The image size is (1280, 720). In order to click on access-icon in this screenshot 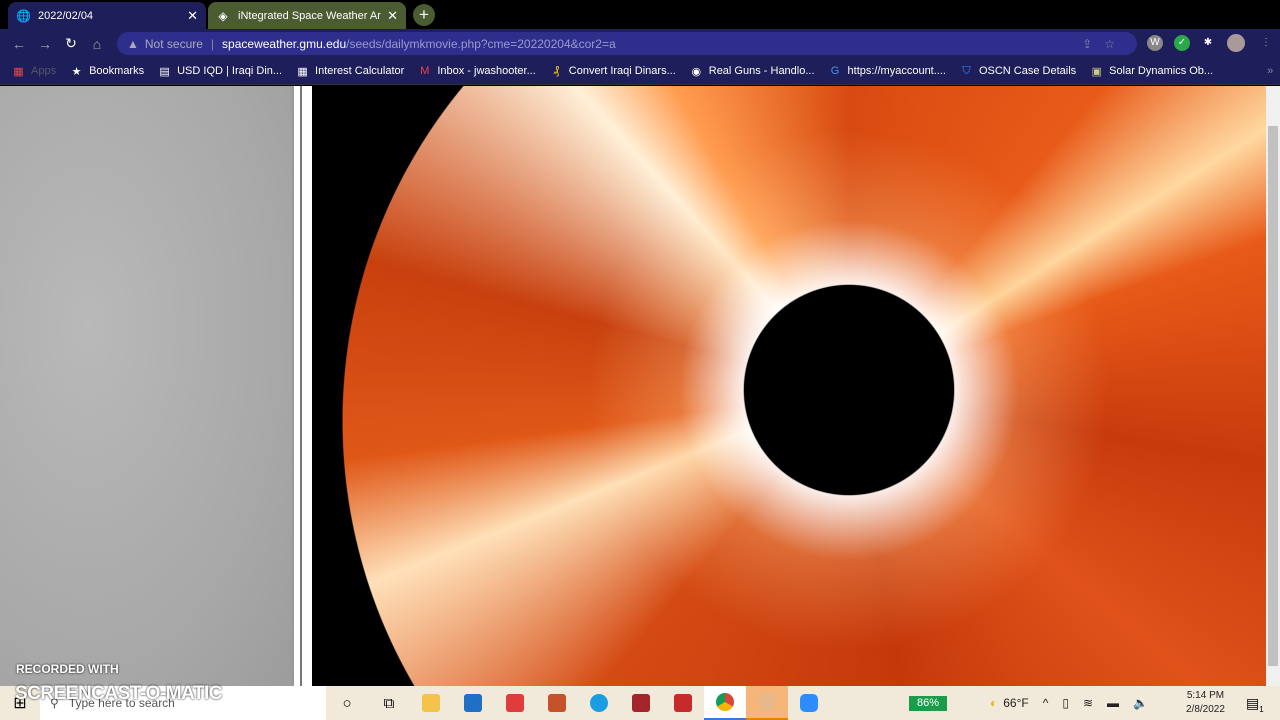, I will do `click(641, 703)`.